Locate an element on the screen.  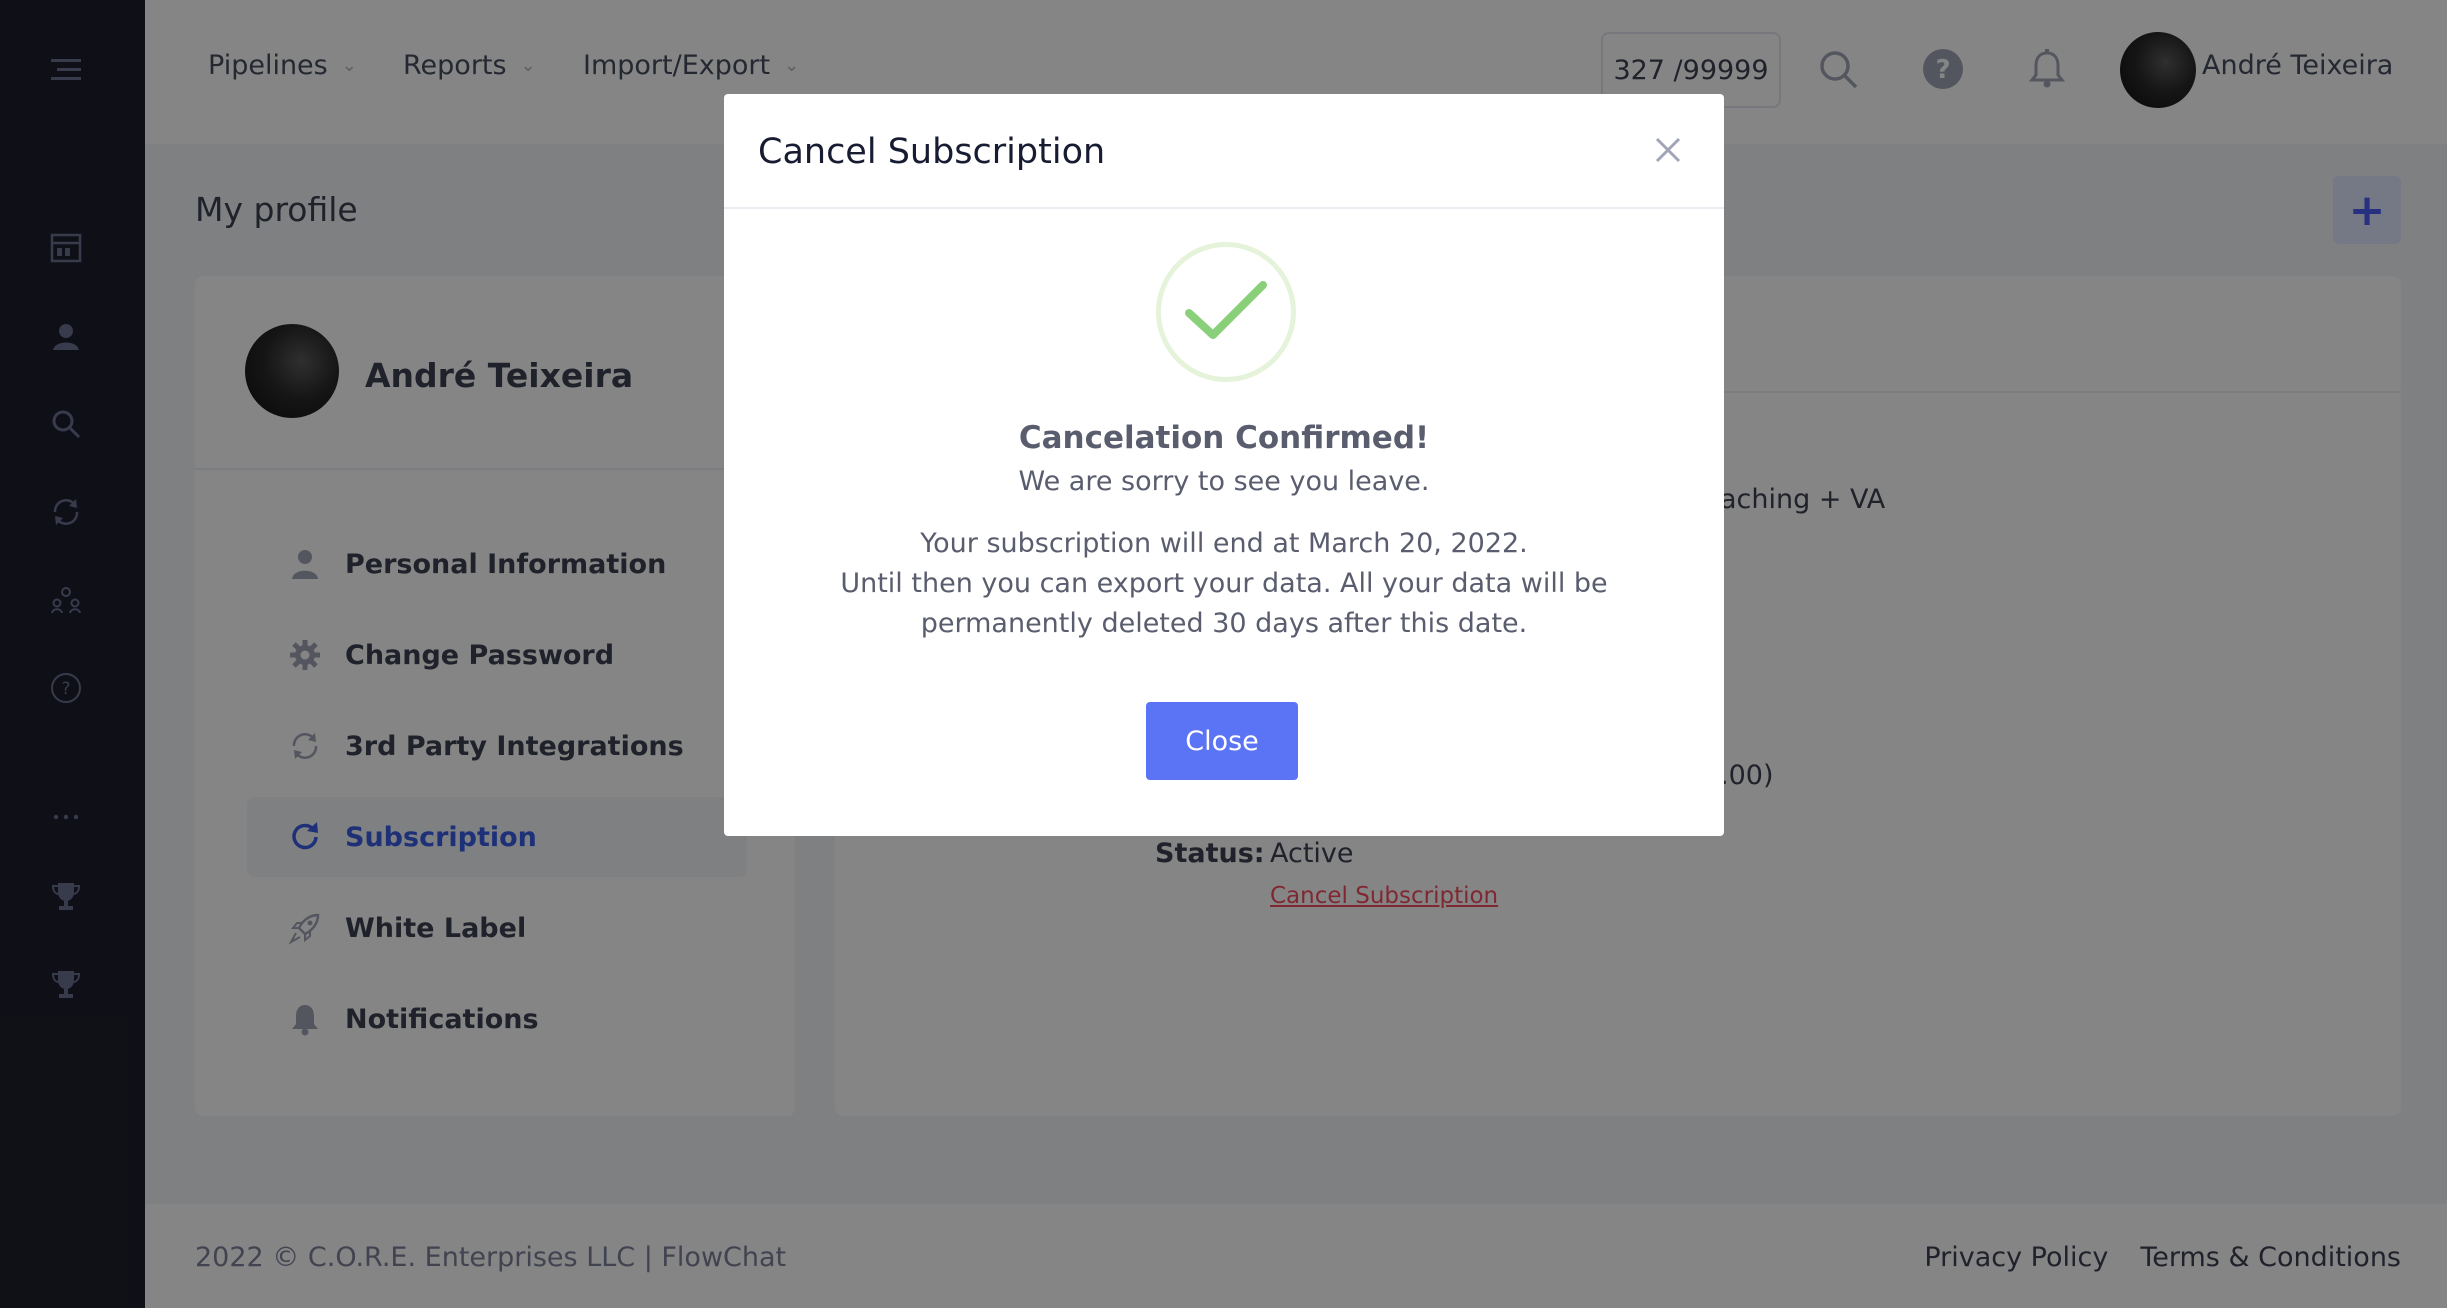
confirmation-title: Cancelation Confirmed! is located at coordinates (1224, 438).